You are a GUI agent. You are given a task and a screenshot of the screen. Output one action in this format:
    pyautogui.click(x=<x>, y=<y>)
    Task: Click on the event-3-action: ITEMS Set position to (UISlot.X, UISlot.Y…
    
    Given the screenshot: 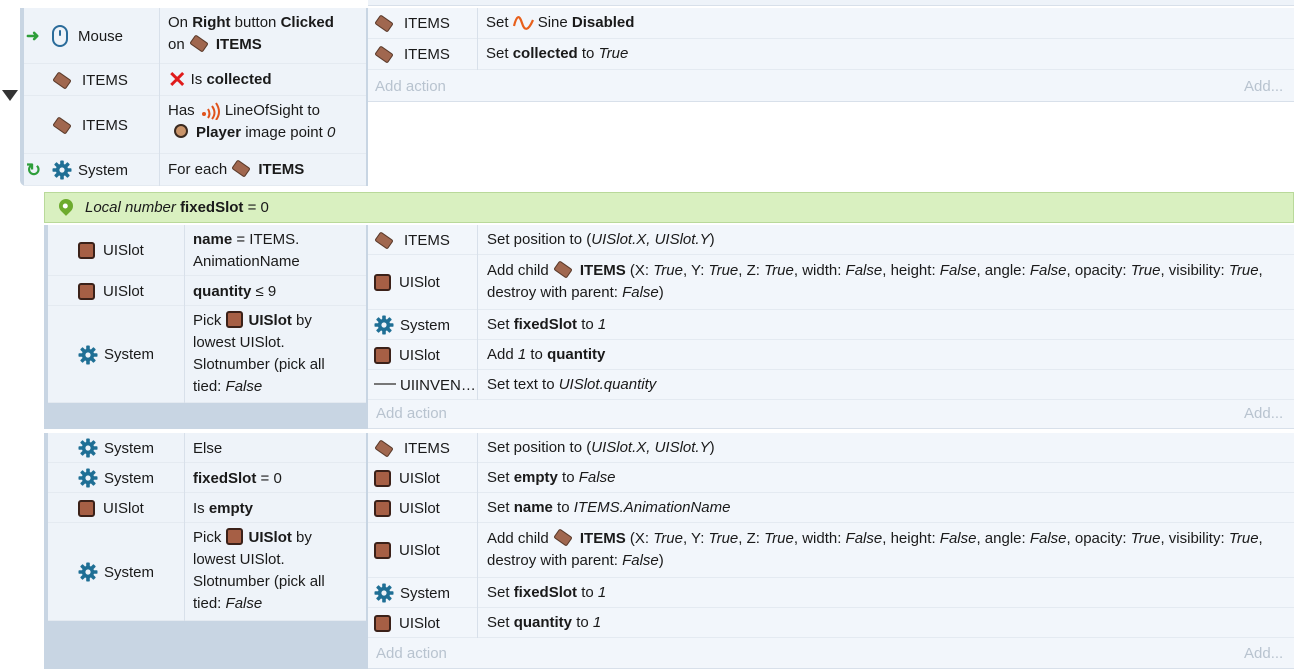 What is the action you would take?
    pyautogui.click(x=831, y=448)
    